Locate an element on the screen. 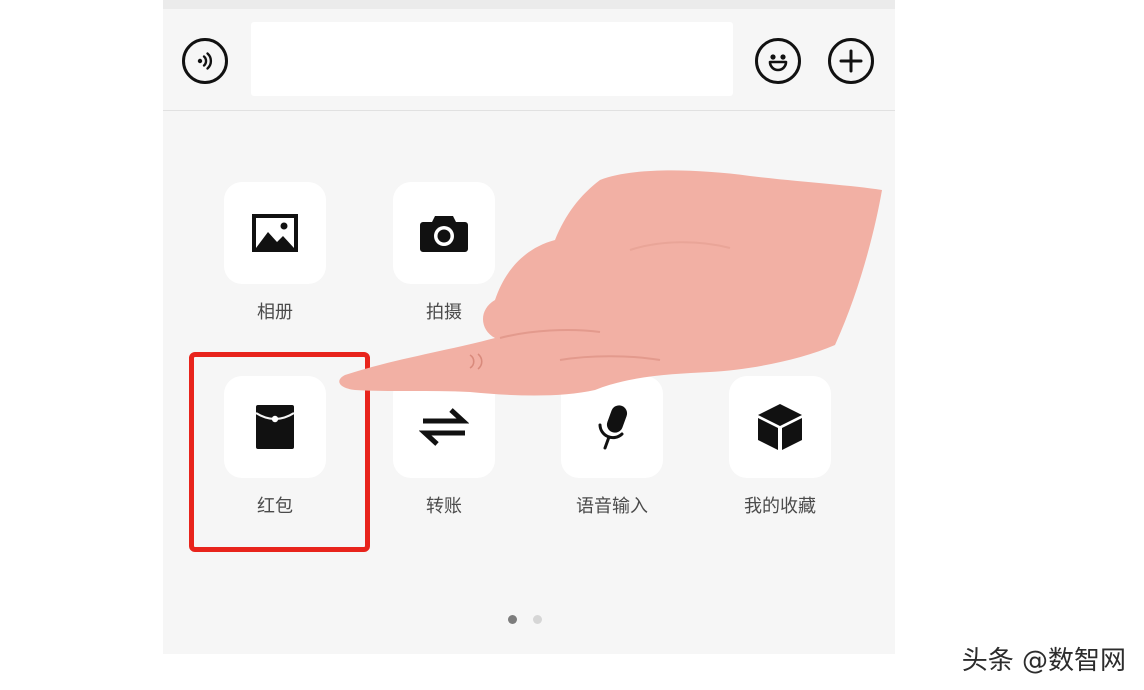 Image resolution: width=1144 pixels, height=690 pixels. page-dot-active is located at coordinates (512, 619).